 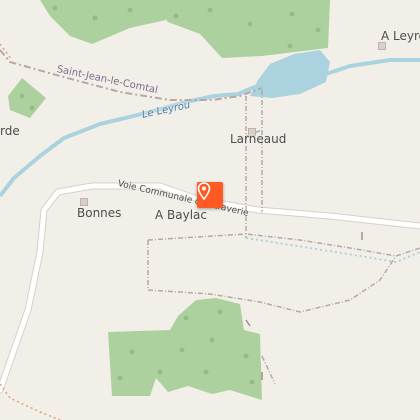 What do you see at coordinates (268, 370) in the screenshot?
I see `track-bottom-right` at bounding box center [268, 370].